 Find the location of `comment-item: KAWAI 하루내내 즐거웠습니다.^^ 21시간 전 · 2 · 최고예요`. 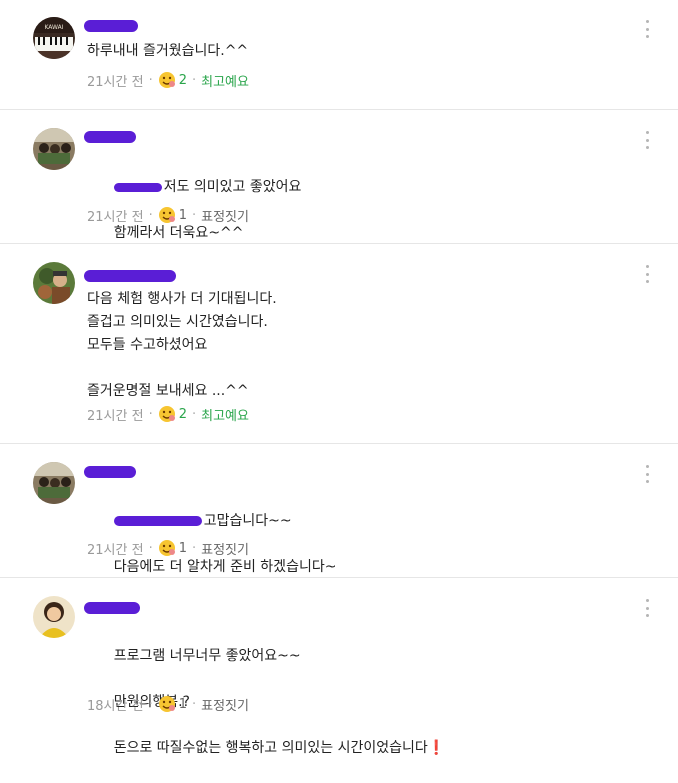

comment-item: KAWAI 하루내내 즐거웠습니다.^^ 21시간 전 · 2 · 최고예요 is located at coordinates (339, 55).